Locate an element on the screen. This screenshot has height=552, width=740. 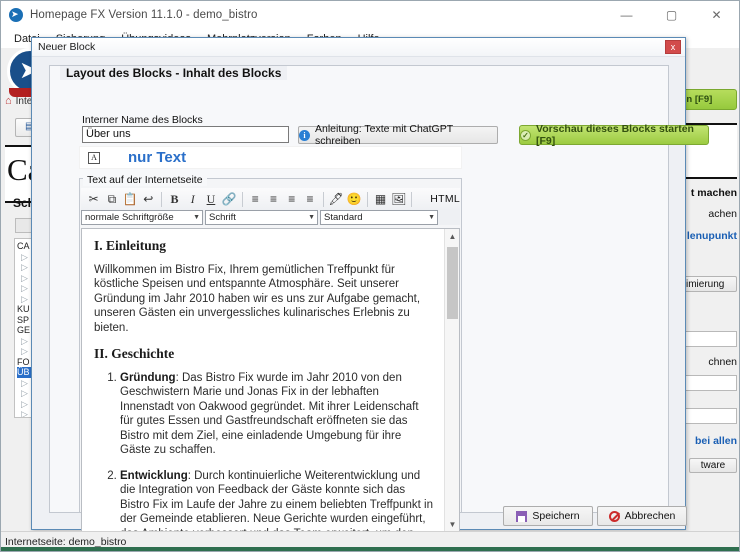
cancel-button-label: Abbrechen is located at coordinates (650, 516).